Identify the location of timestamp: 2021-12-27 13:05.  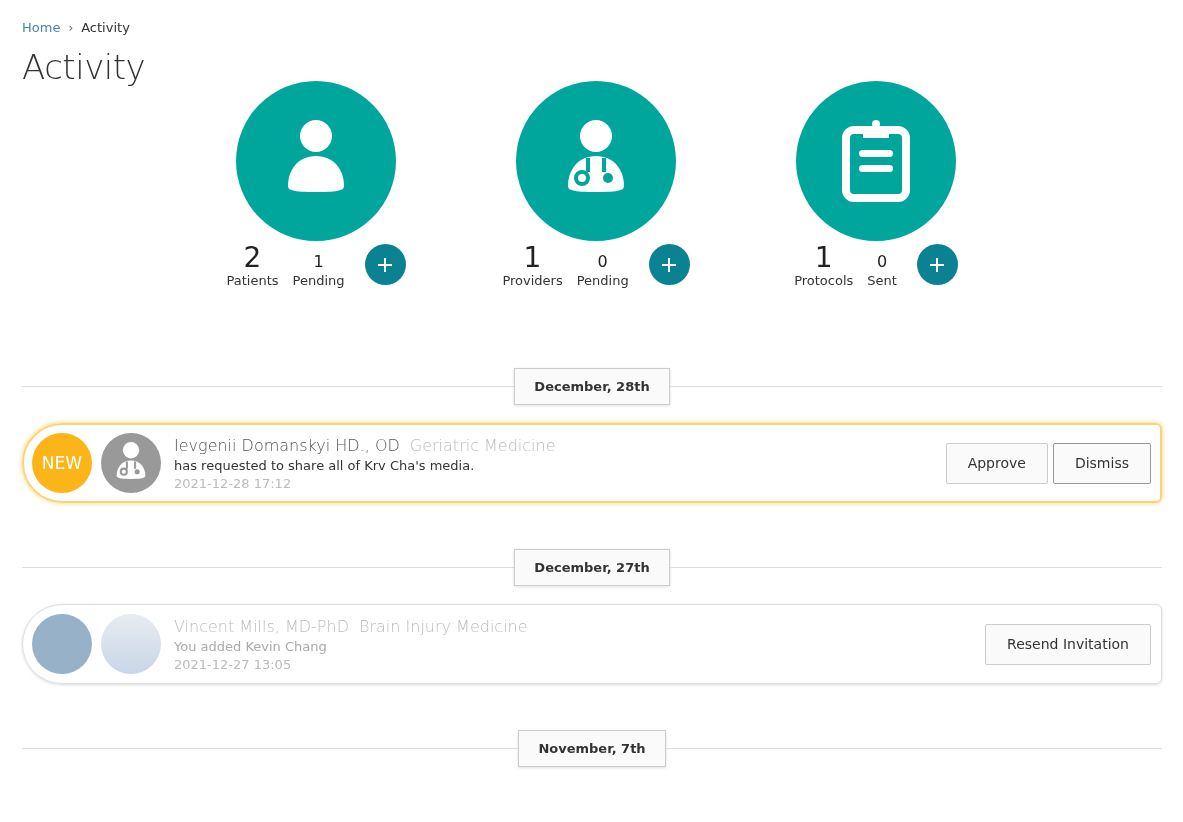
(233, 664).